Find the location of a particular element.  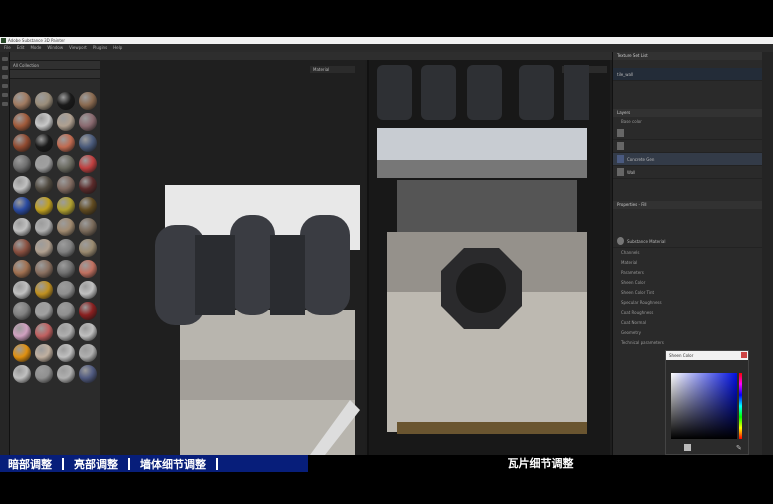

menu-bar: File Edit Mode Window Viewport Plugins Help is located at coordinates (386, 48).